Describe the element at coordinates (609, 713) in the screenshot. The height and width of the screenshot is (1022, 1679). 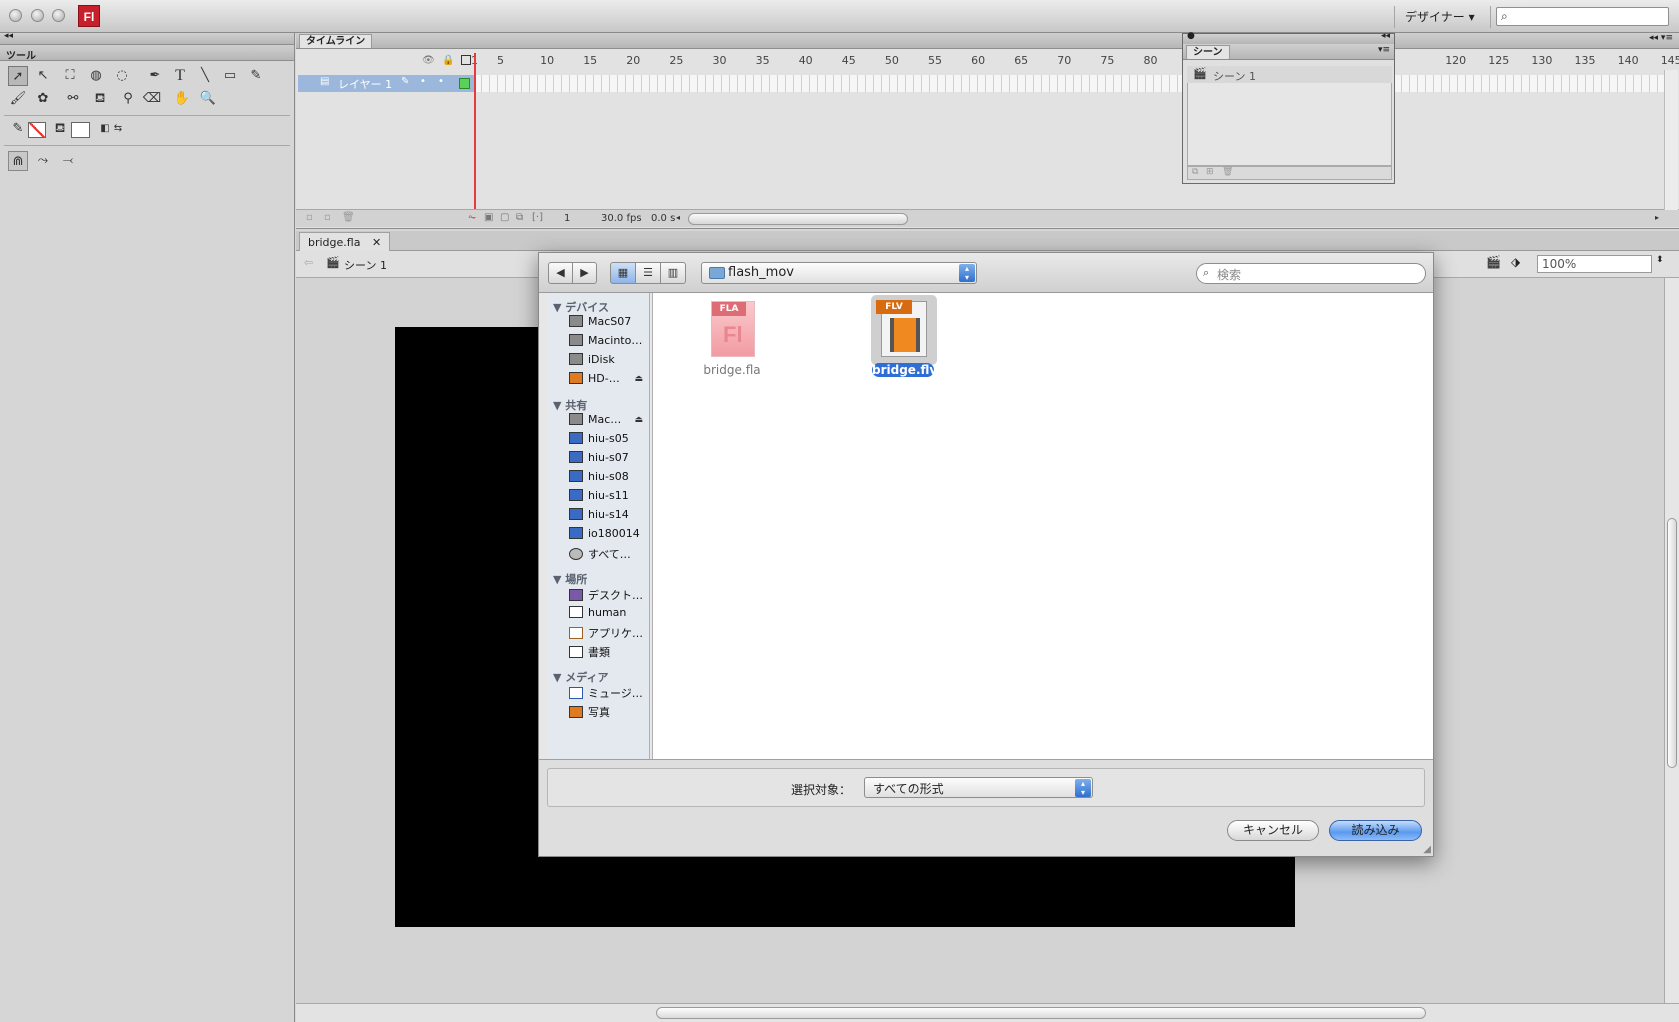
I see `sidebar-item-photos: 写真` at that location.